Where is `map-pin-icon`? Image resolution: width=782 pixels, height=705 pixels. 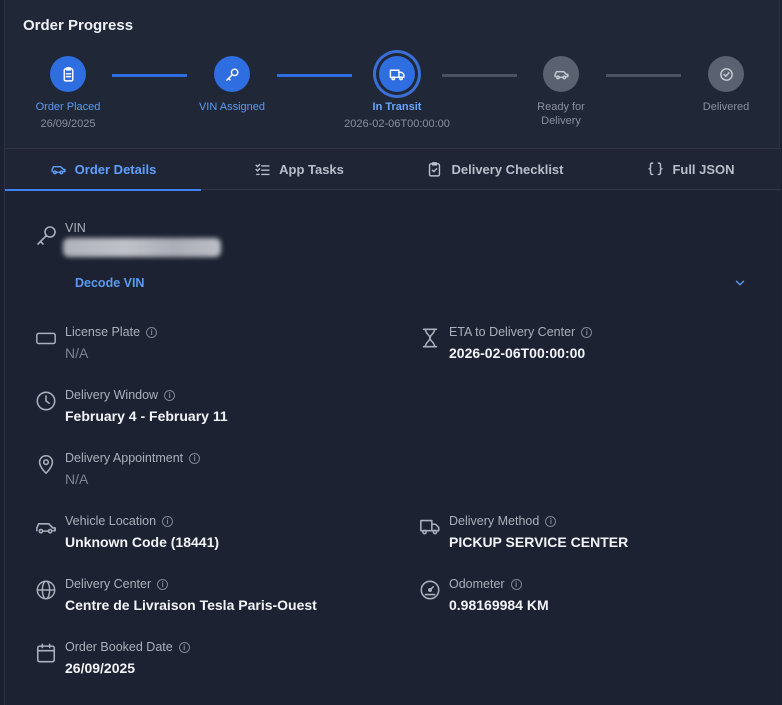 map-pin-icon is located at coordinates (46, 464).